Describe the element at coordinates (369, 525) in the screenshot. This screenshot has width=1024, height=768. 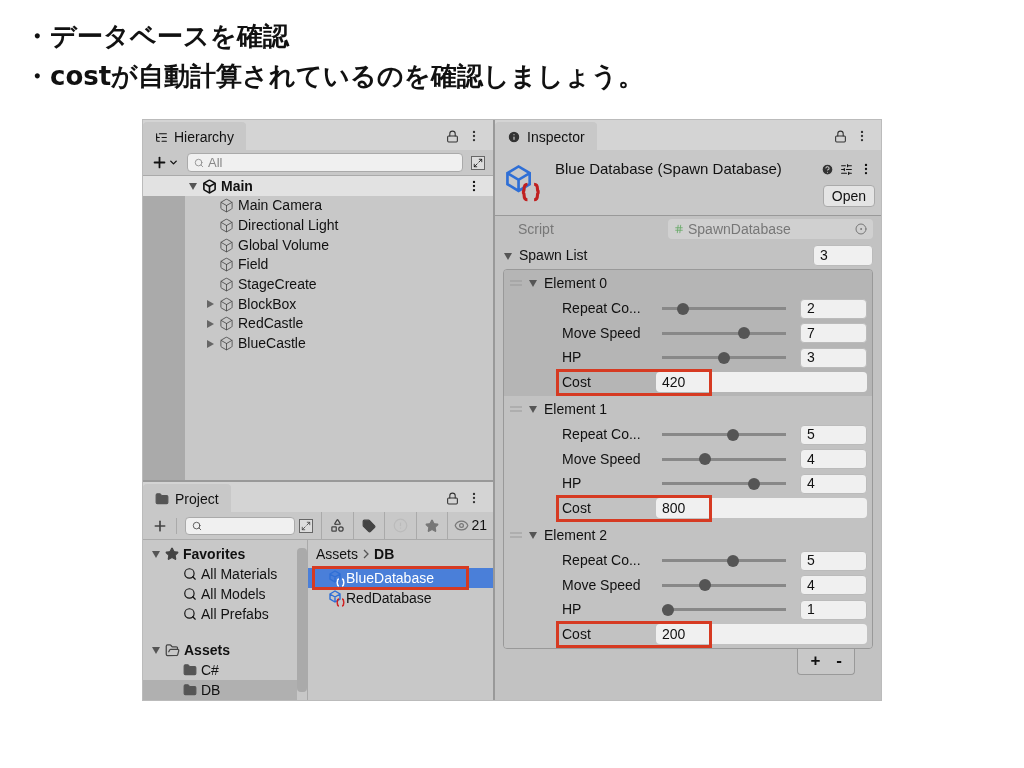
I see `tag-icon` at that location.